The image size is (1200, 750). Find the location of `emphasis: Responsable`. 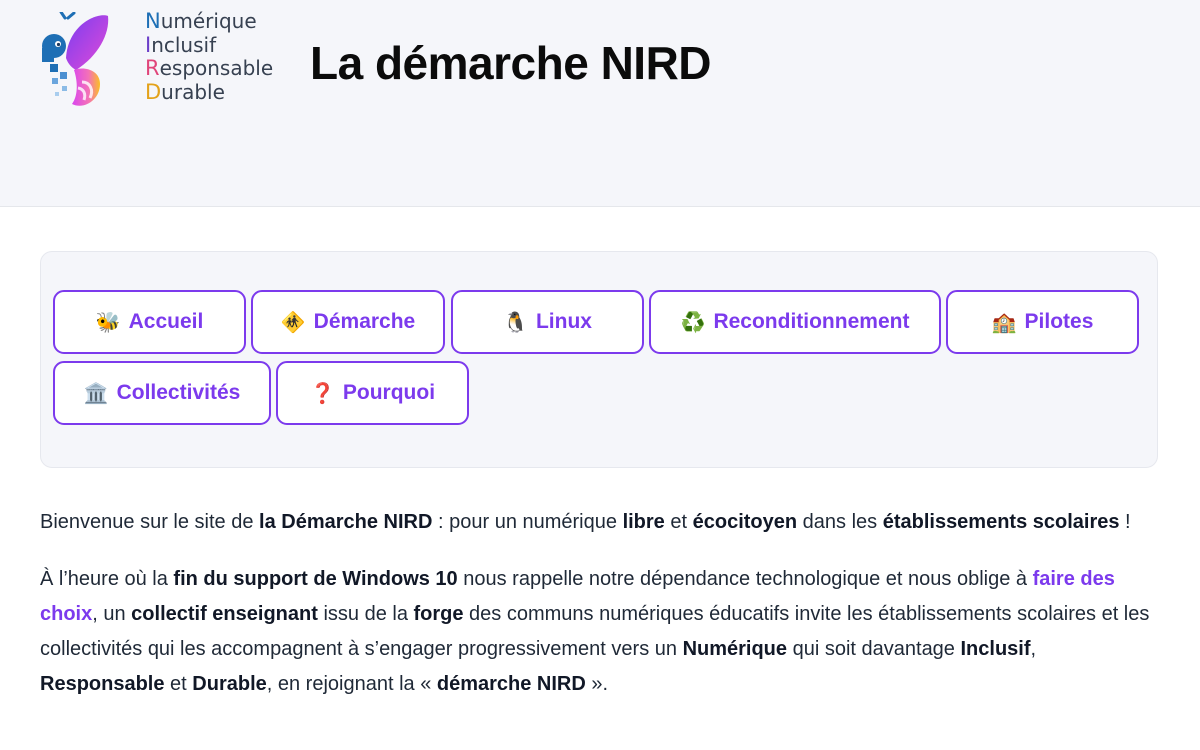

emphasis: Responsable is located at coordinates (102, 684).